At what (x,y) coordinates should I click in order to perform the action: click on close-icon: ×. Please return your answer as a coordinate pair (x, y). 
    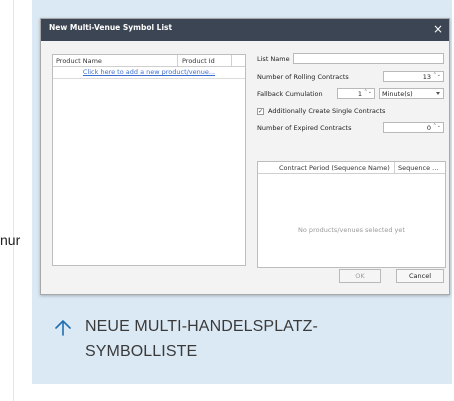
    Looking at the image, I should click on (438, 29).